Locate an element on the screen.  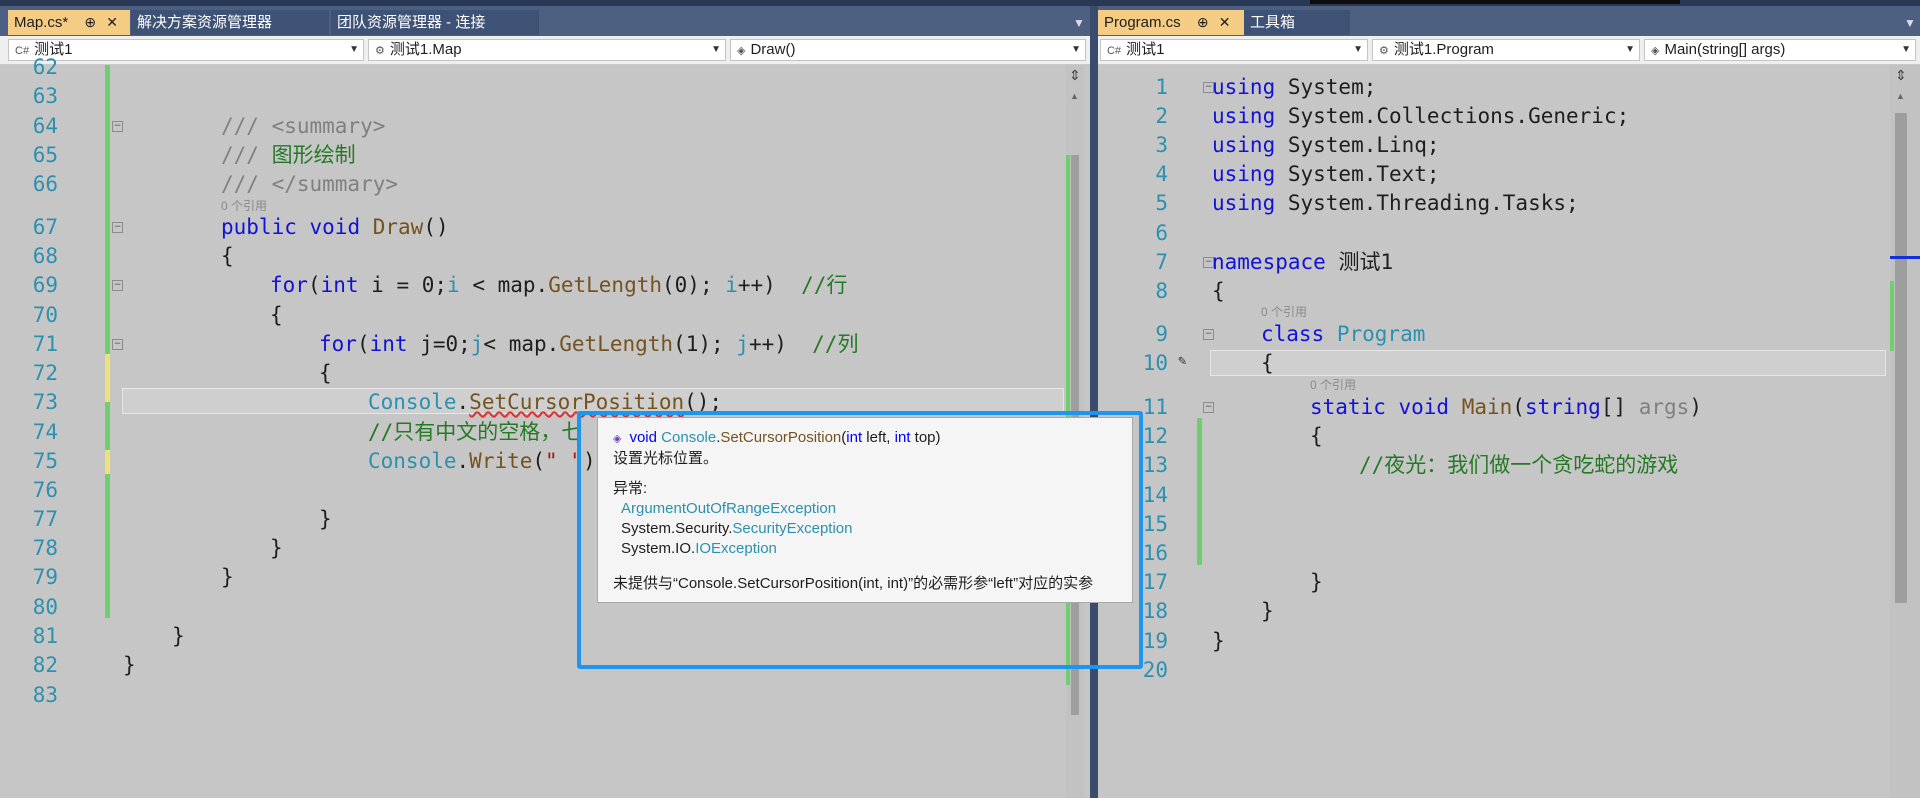
line-number: 73 is located at coordinates (45, 402).